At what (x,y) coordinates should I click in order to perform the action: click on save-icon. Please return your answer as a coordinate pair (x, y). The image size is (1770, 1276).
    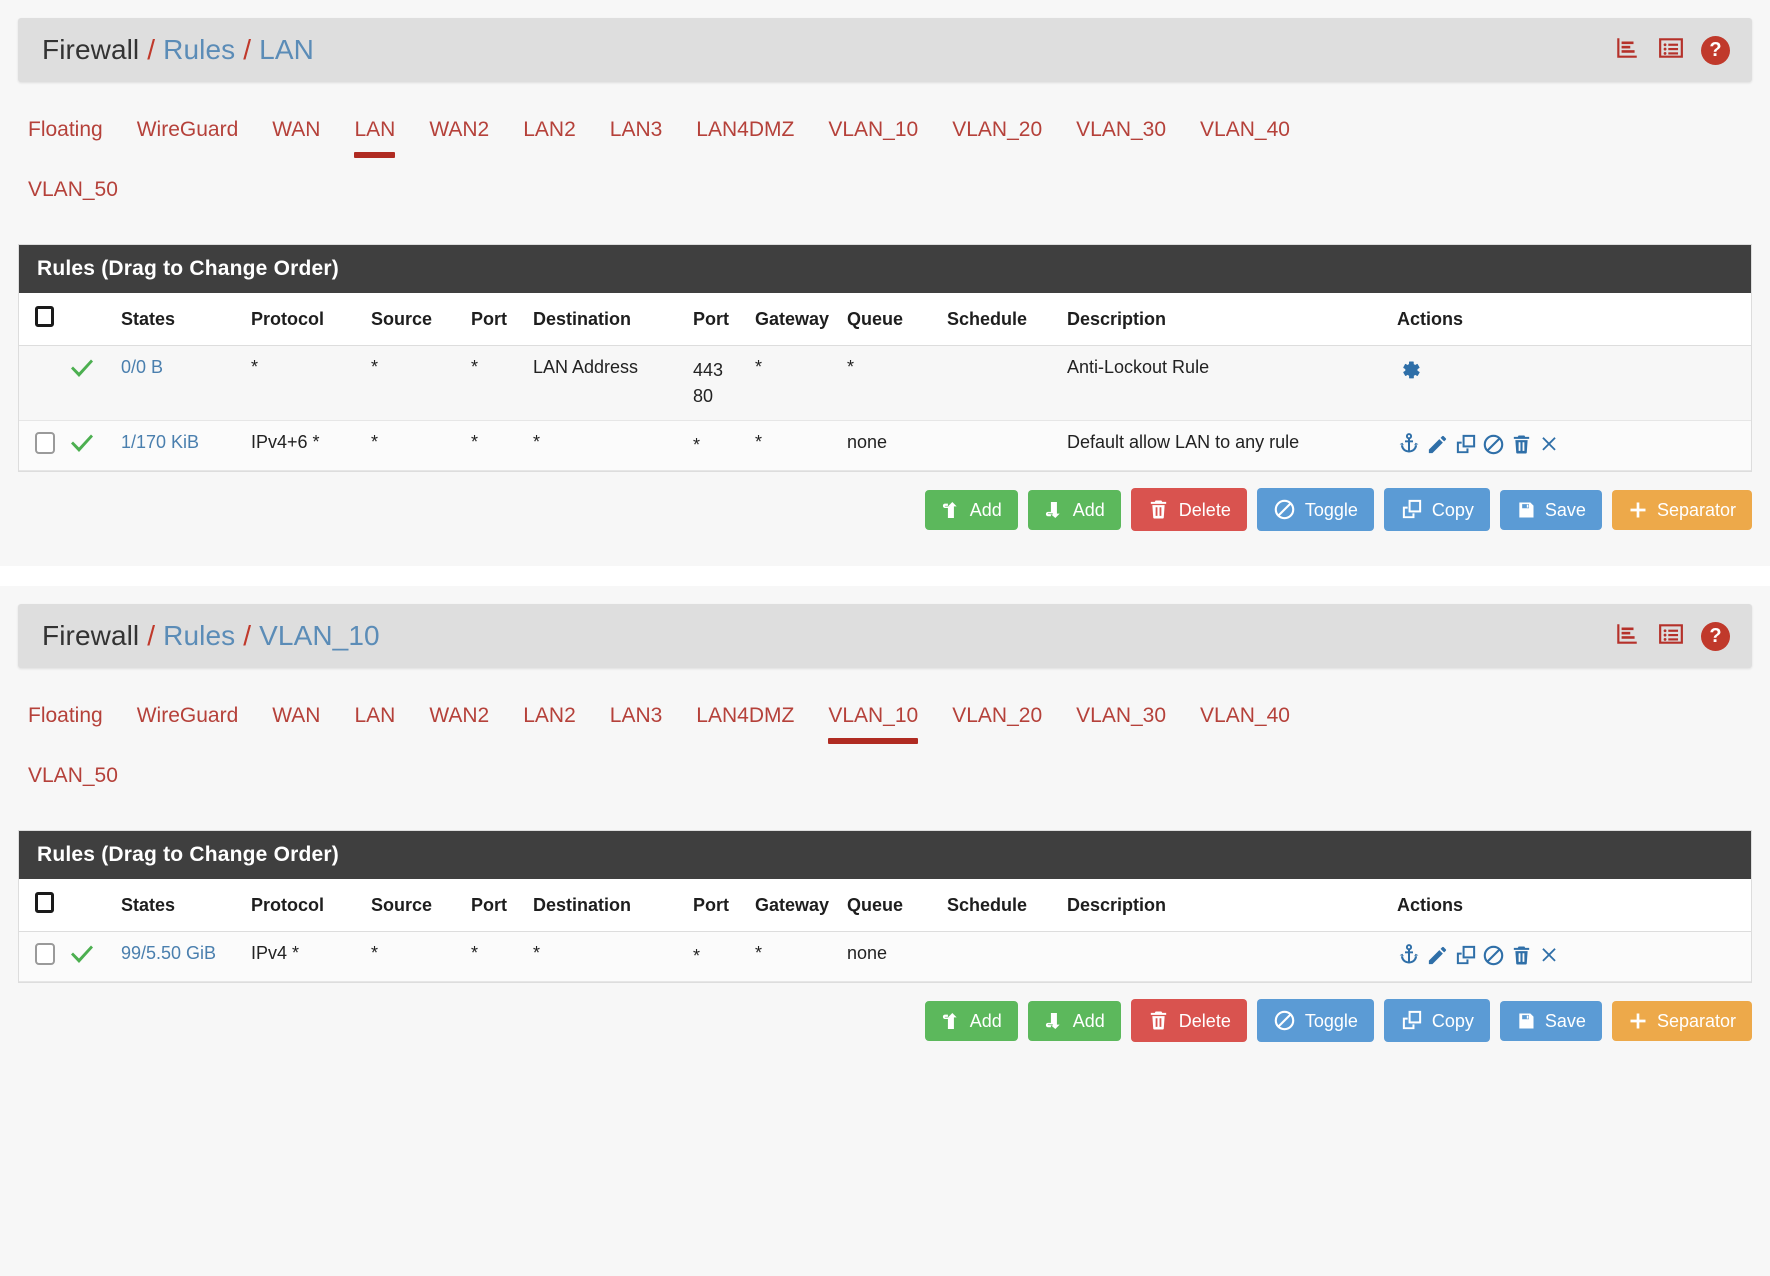
    Looking at the image, I should click on (1526, 1021).